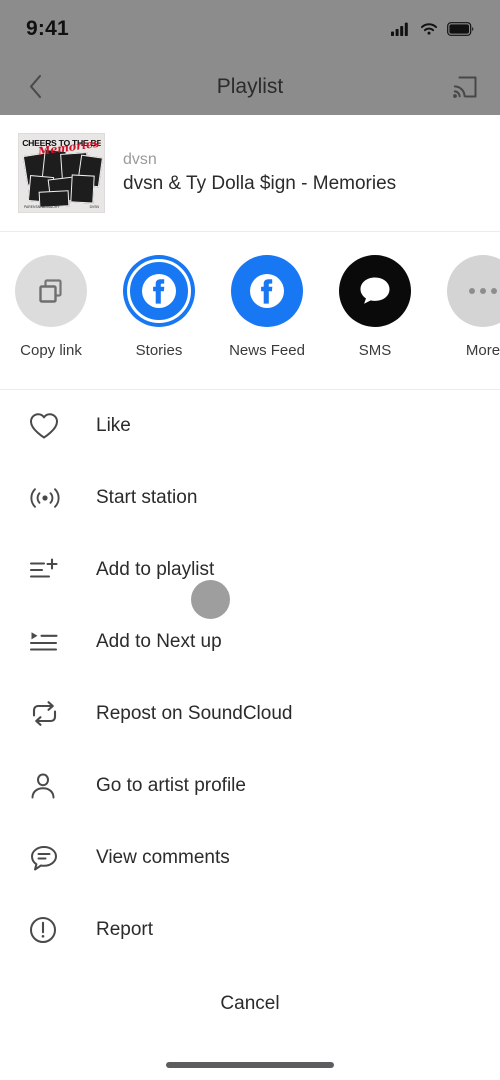  Describe the element at coordinates (42, 207) in the screenshot. I see `artwork-footer-left: PARENTAL ADVISORY` at that location.